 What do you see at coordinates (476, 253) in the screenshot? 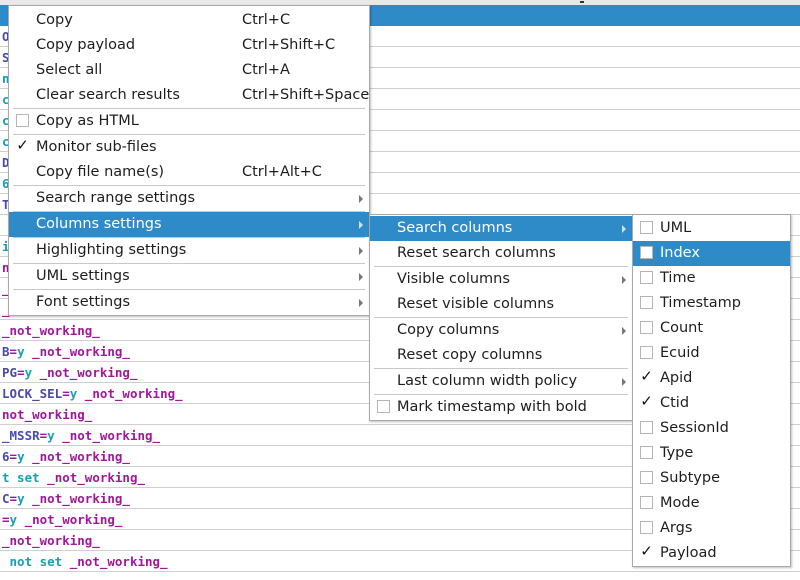
I see `menu-label: Reset search columns` at bounding box center [476, 253].